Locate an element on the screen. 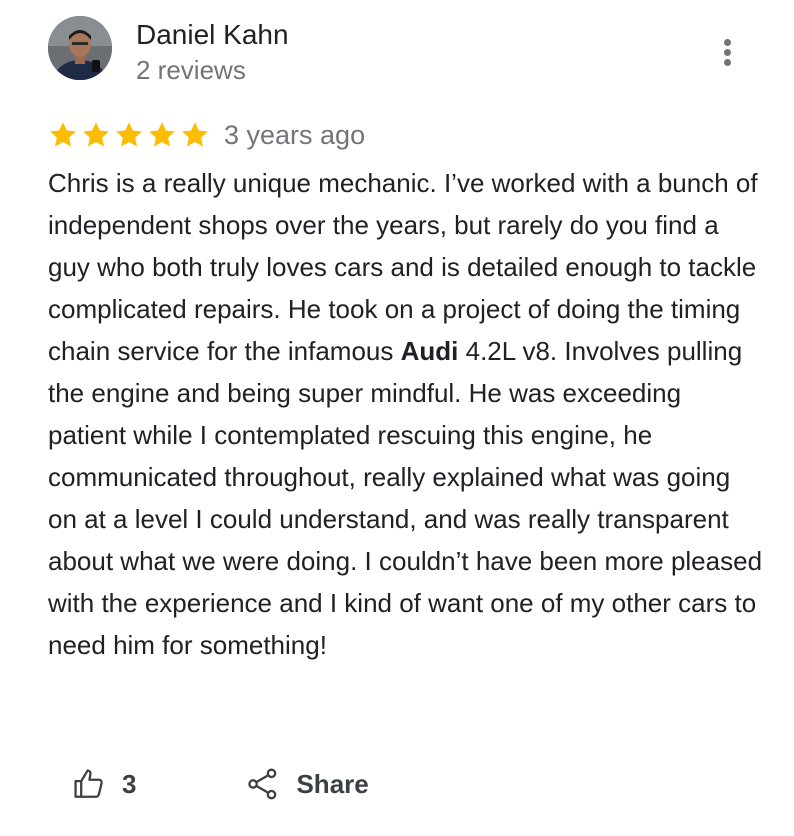 The width and height of the screenshot is (794, 836). review-actions: 3 Share is located at coordinates (220, 784).